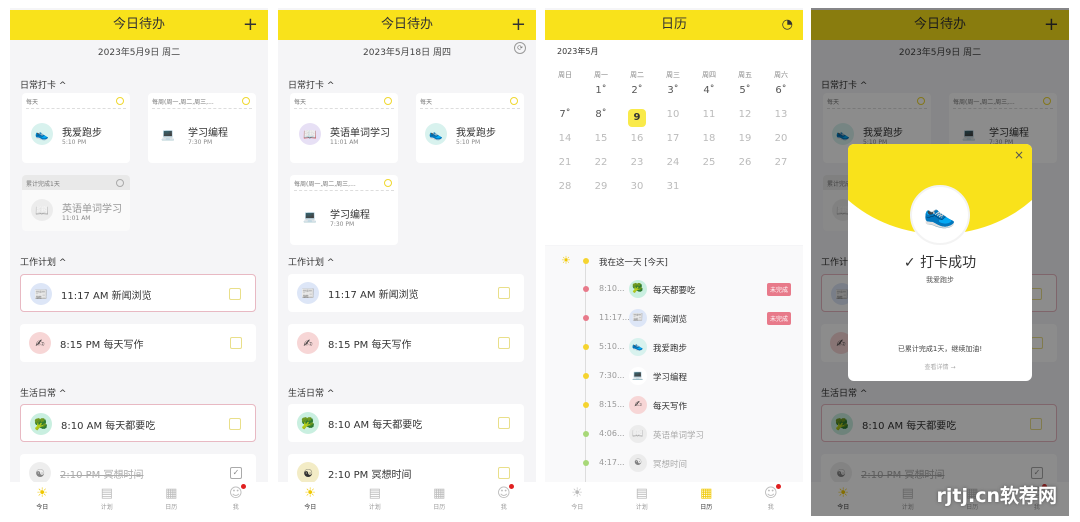  I want to click on calendar-day: 27, so click(781, 162).